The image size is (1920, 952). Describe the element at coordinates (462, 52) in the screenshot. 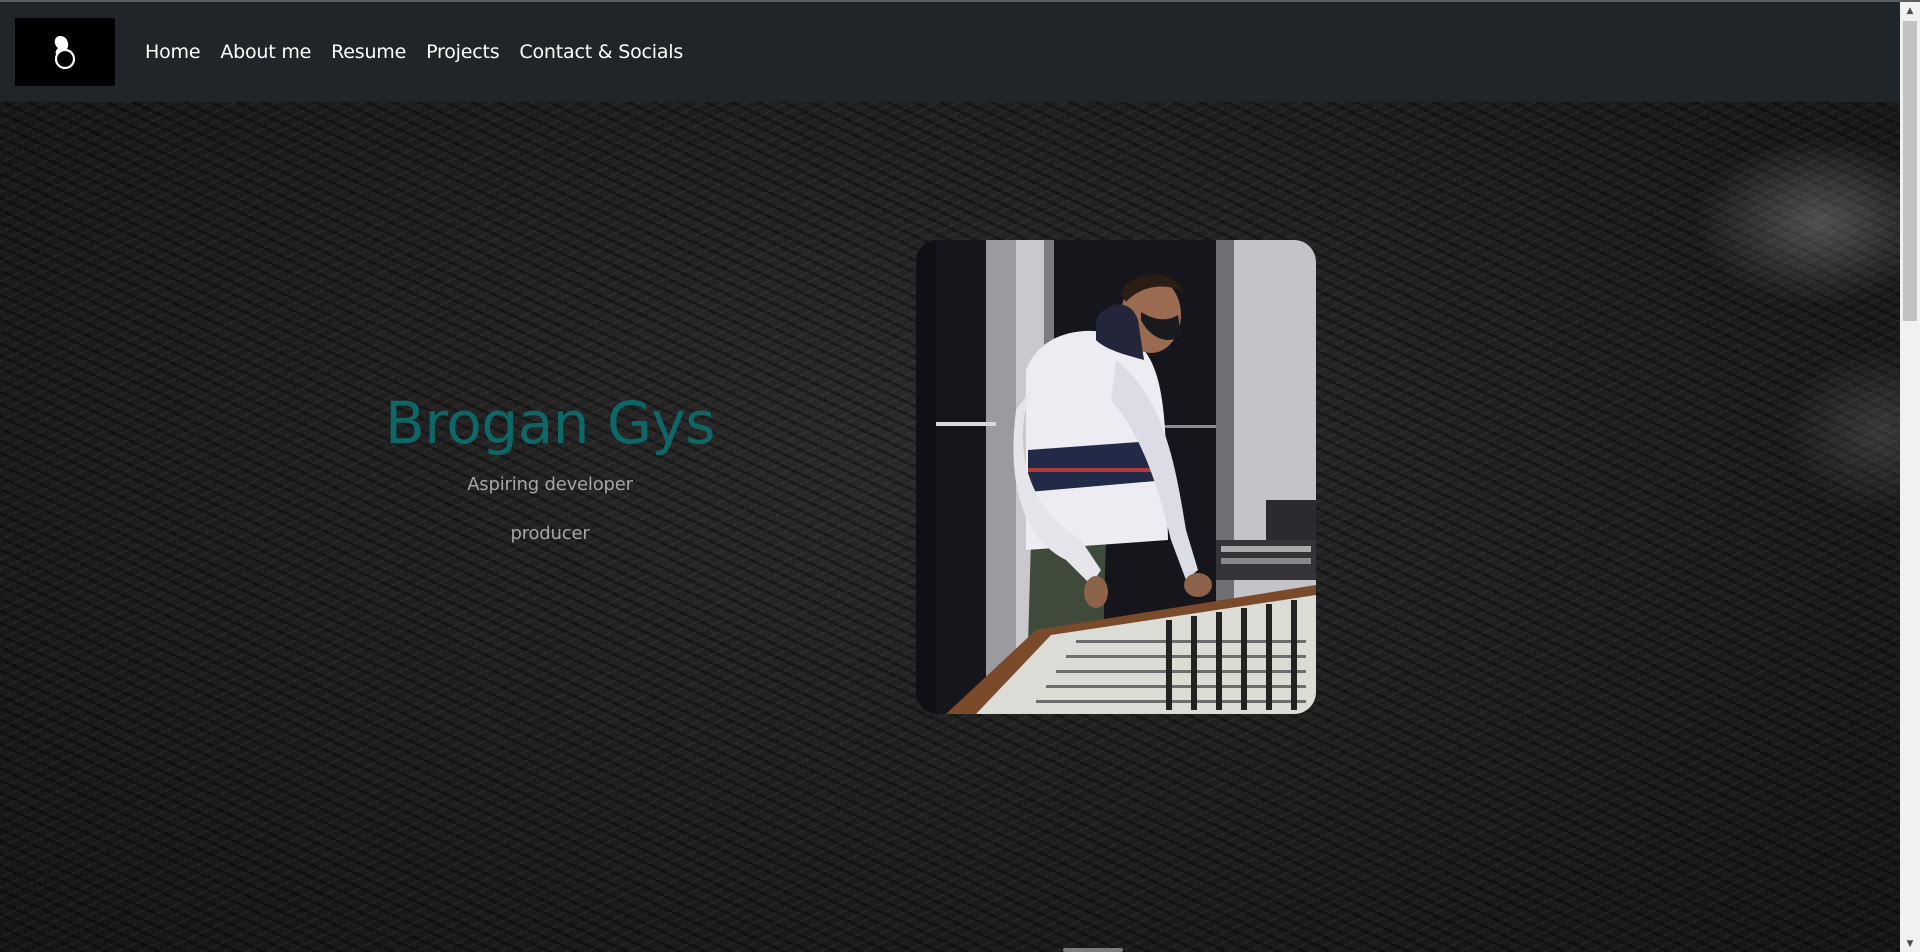

I see `nav-link-projects: Projects` at that location.